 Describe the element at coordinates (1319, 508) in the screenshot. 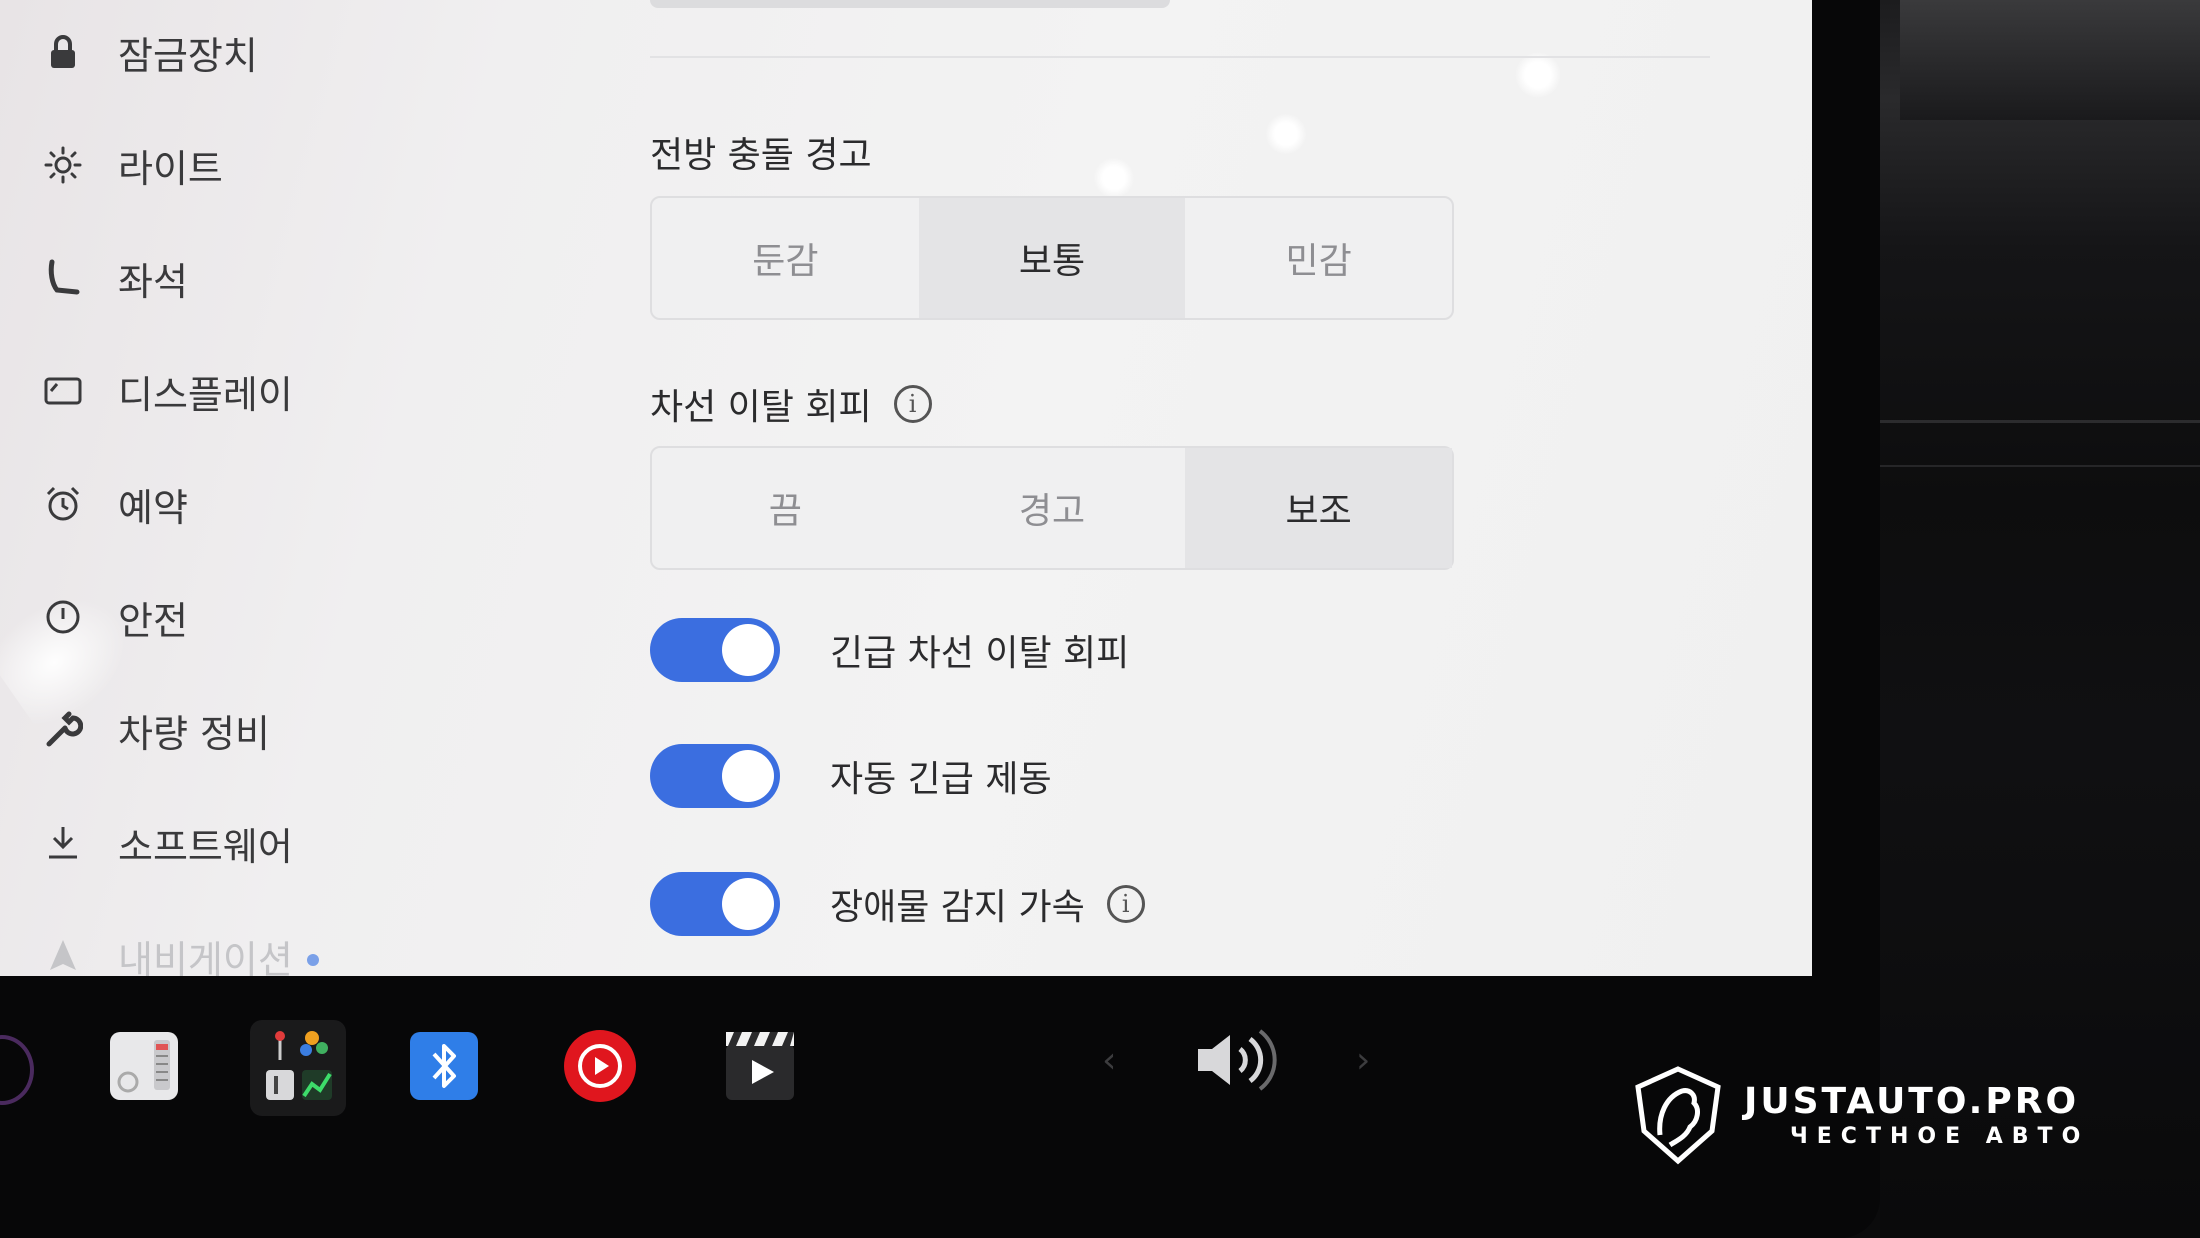

I see `lane-departure-option-assist: 보조` at that location.